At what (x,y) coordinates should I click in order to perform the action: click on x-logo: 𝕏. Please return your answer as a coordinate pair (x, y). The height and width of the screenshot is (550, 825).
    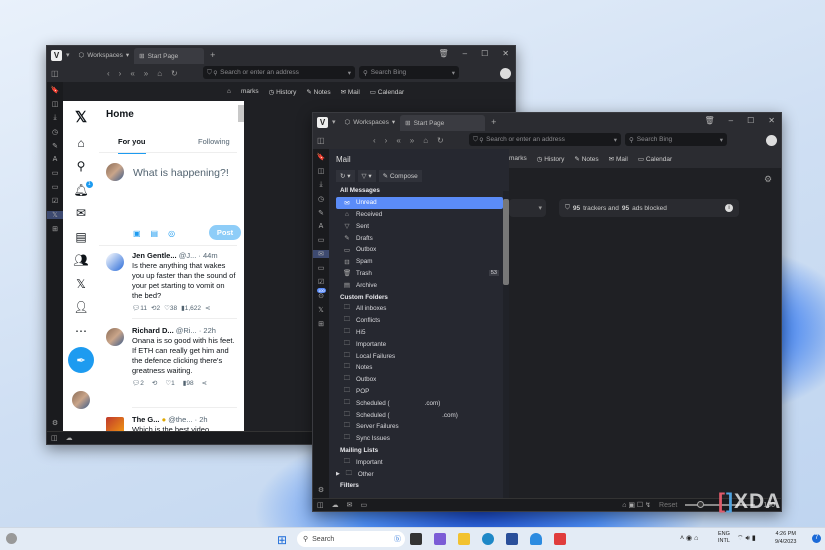
    Looking at the image, I should click on (81, 117).